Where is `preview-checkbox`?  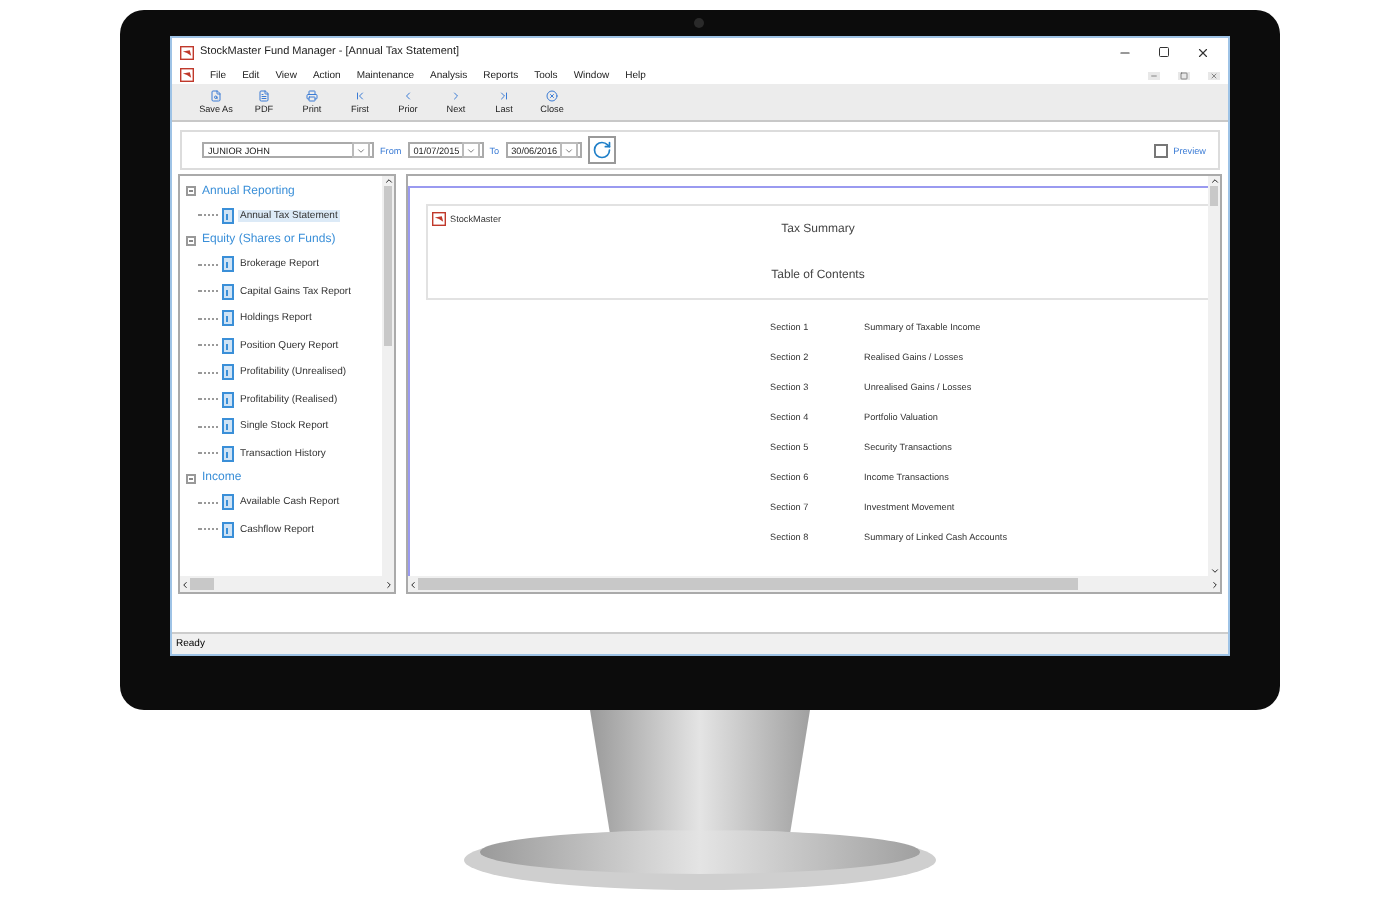 preview-checkbox is located at coordinates (1160, 150).